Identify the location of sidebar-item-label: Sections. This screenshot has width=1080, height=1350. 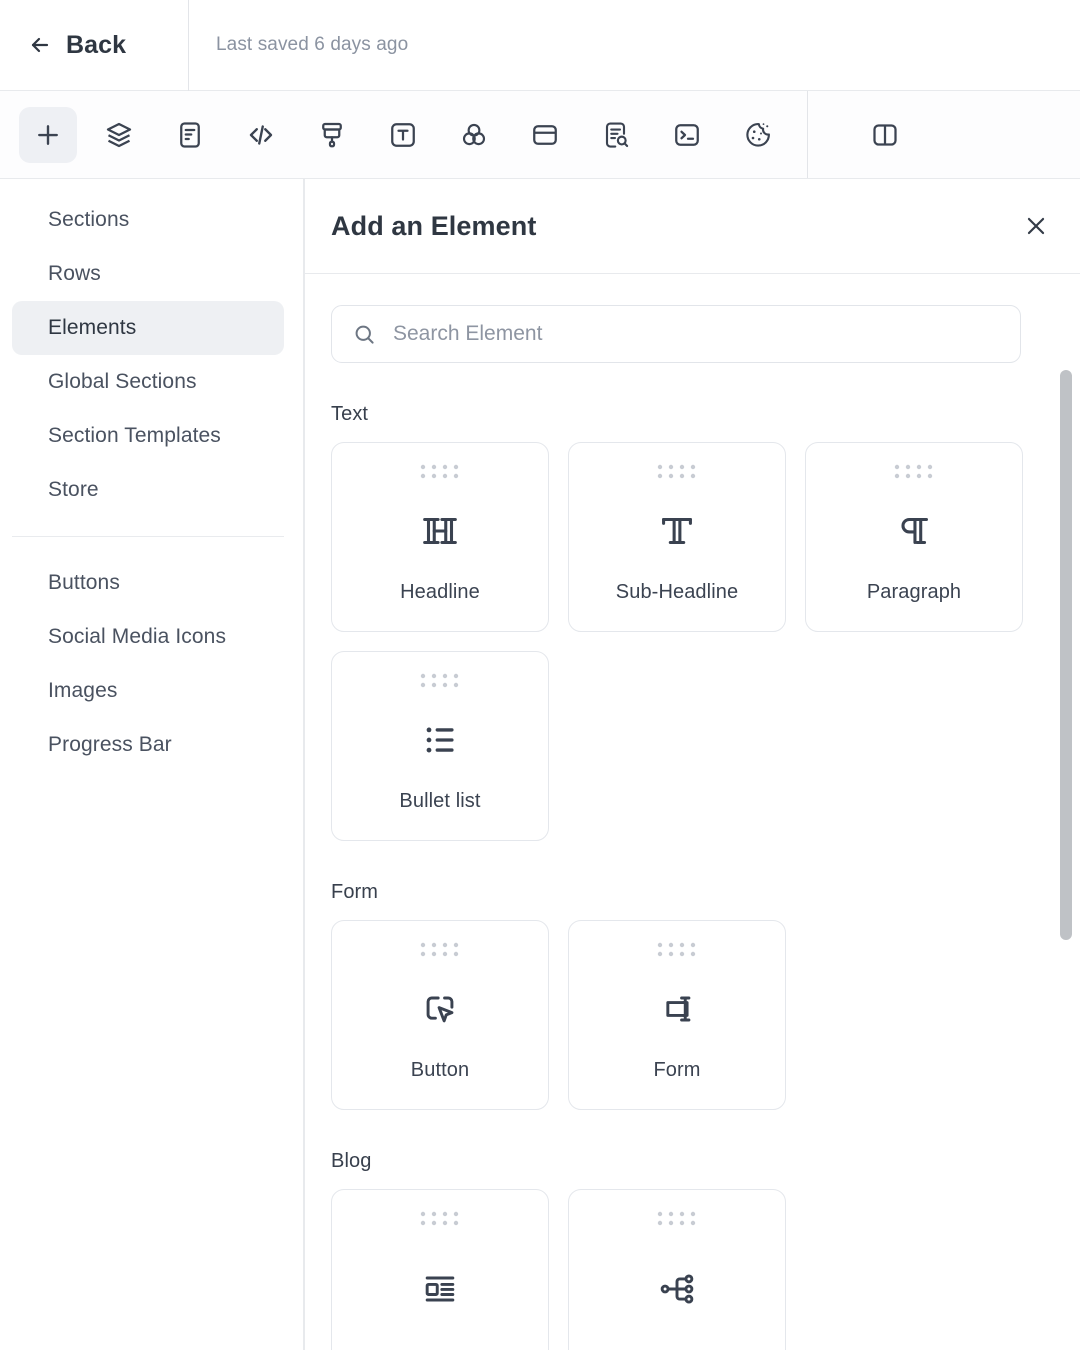
(89, 219).